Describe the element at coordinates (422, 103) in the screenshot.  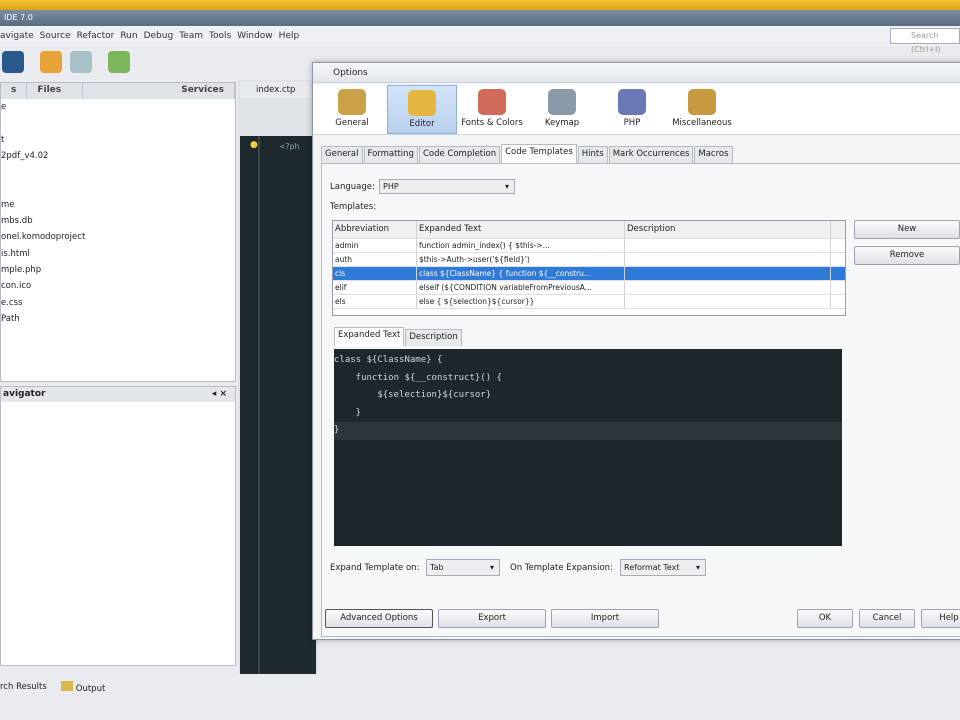
I see `editor-icon` at that location.